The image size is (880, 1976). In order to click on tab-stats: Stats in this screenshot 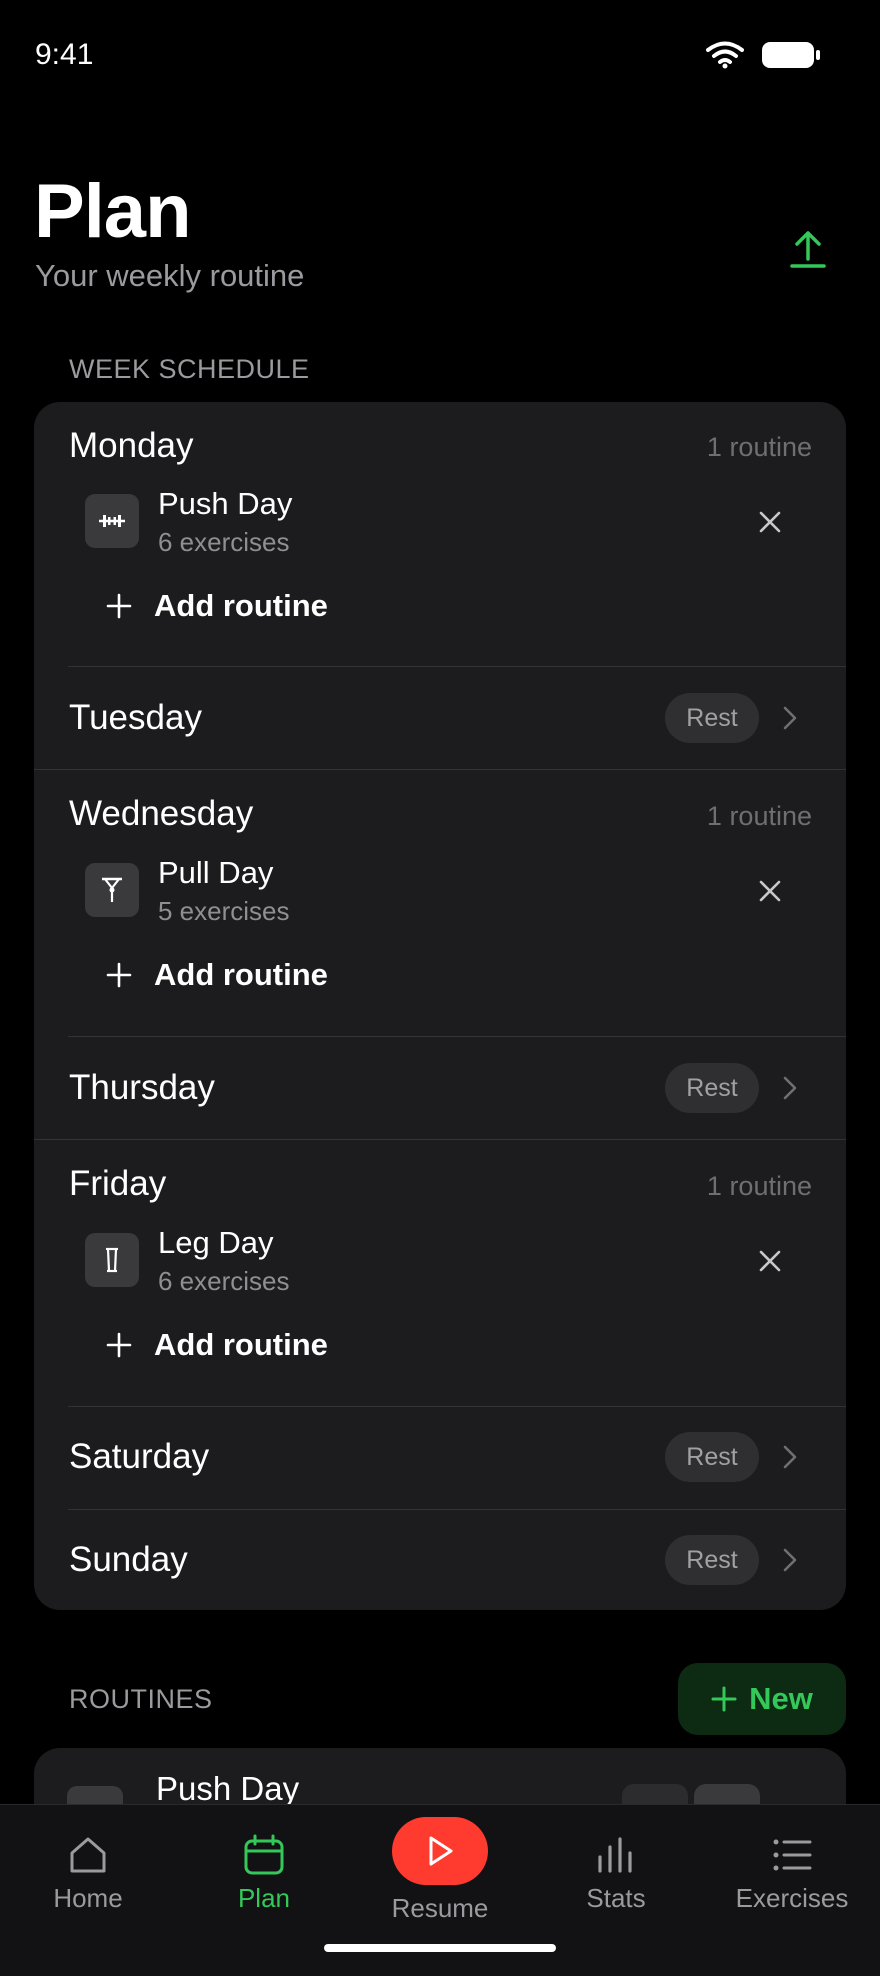, I will do `click(616, 1859)`.